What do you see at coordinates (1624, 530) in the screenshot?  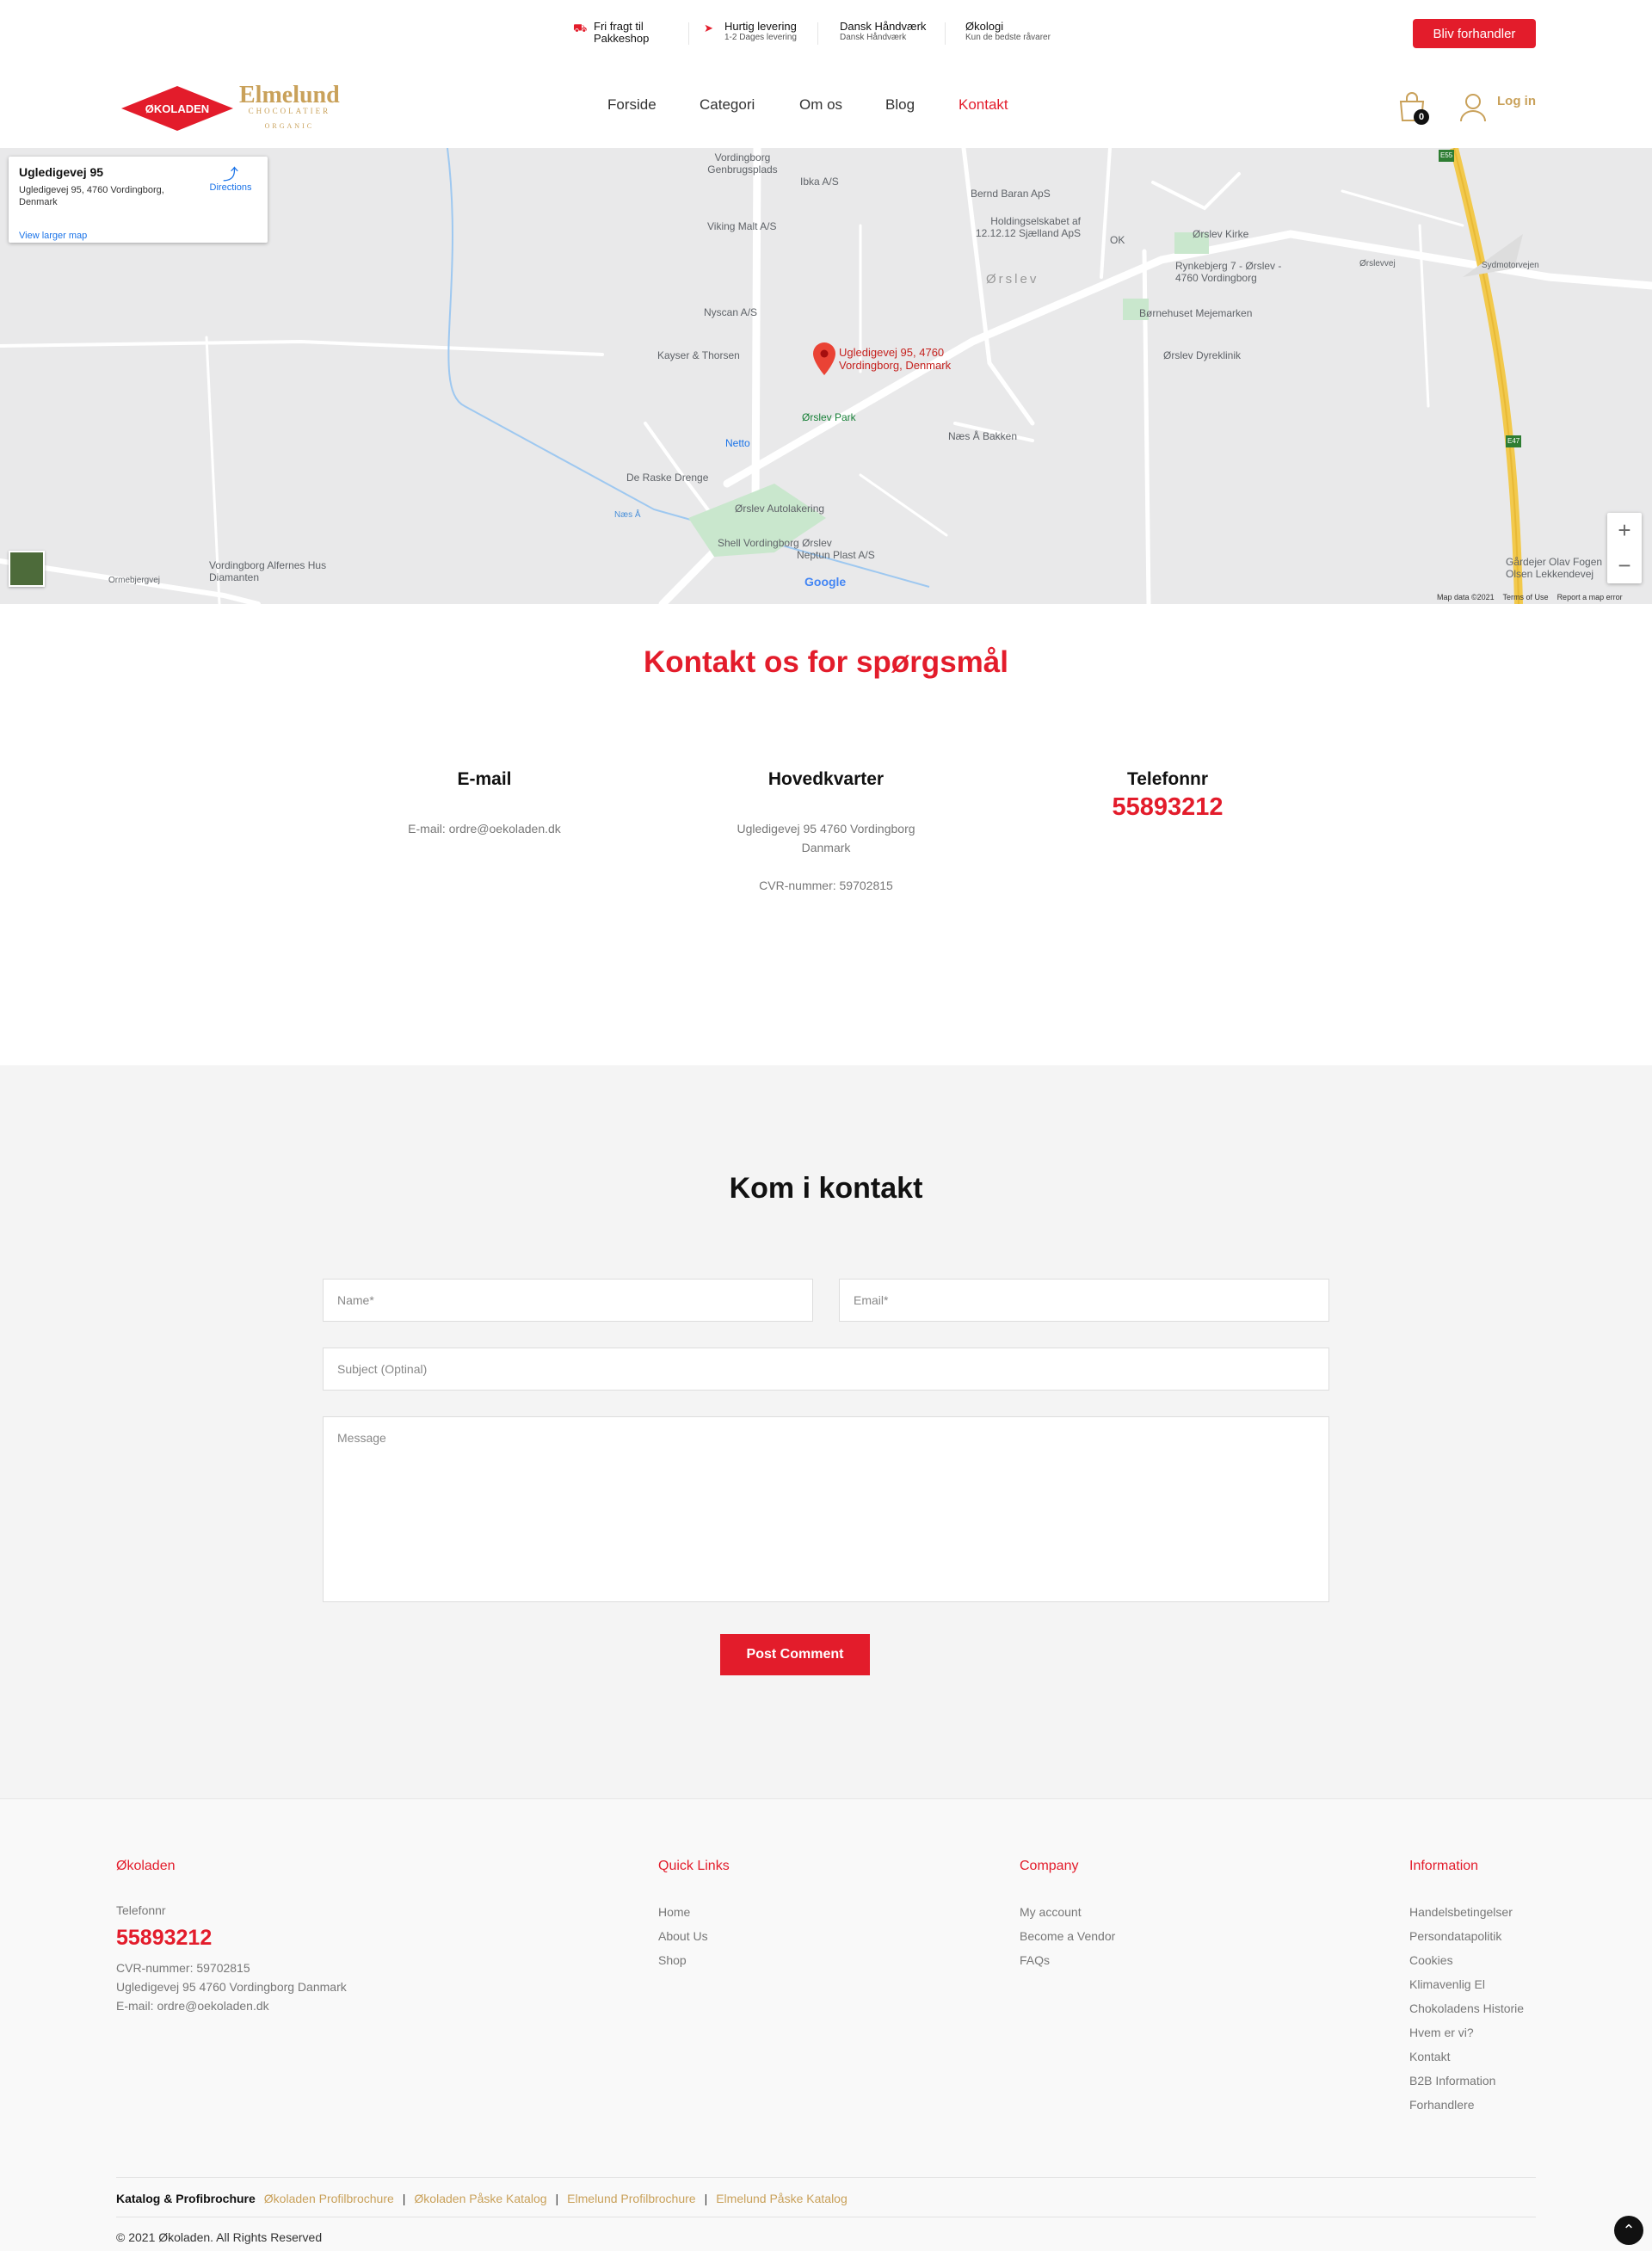 I see `zoom-in-button: +` at bounding box center [1624, 530].